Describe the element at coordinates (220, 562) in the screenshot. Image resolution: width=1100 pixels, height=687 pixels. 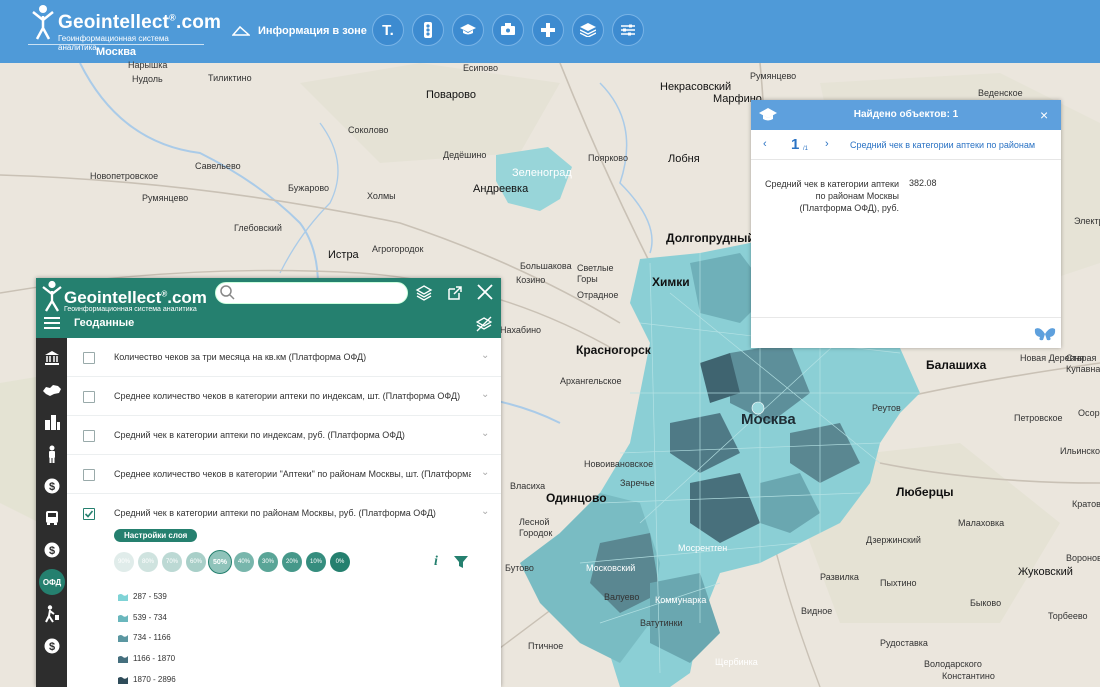
I see `opacity-option-selected: 50%` at that location.